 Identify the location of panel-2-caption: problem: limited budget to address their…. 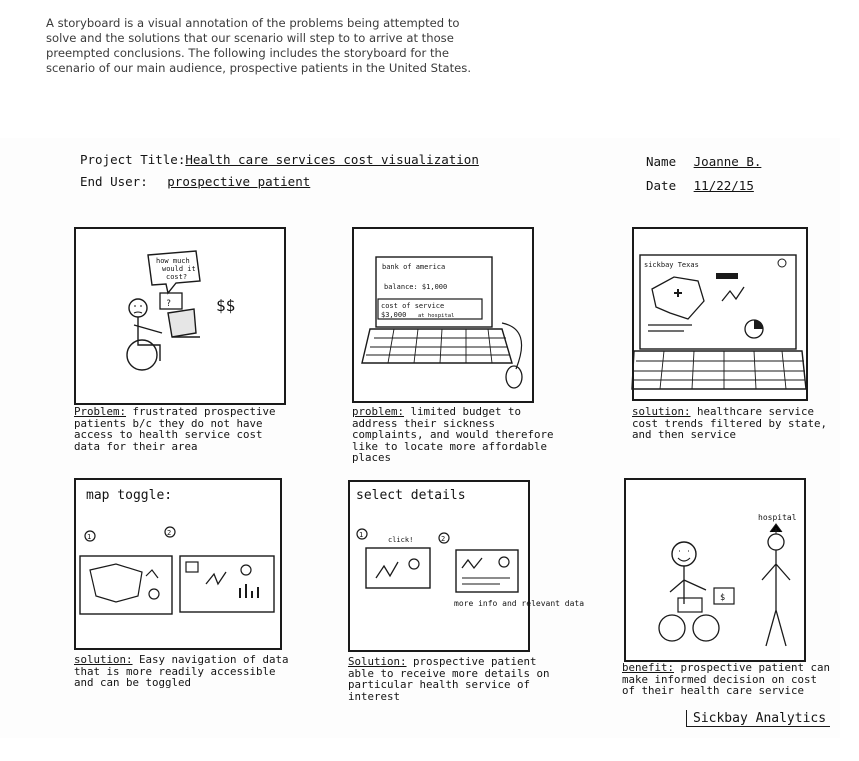
(459, 435).